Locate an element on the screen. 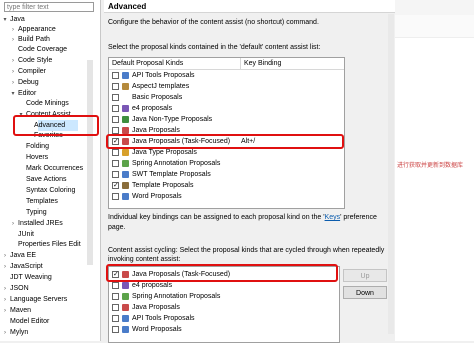 Image resolution: width=474 pixels, height=343 pixels. tree-item: › Code Style is located at coordinates (32, 61).